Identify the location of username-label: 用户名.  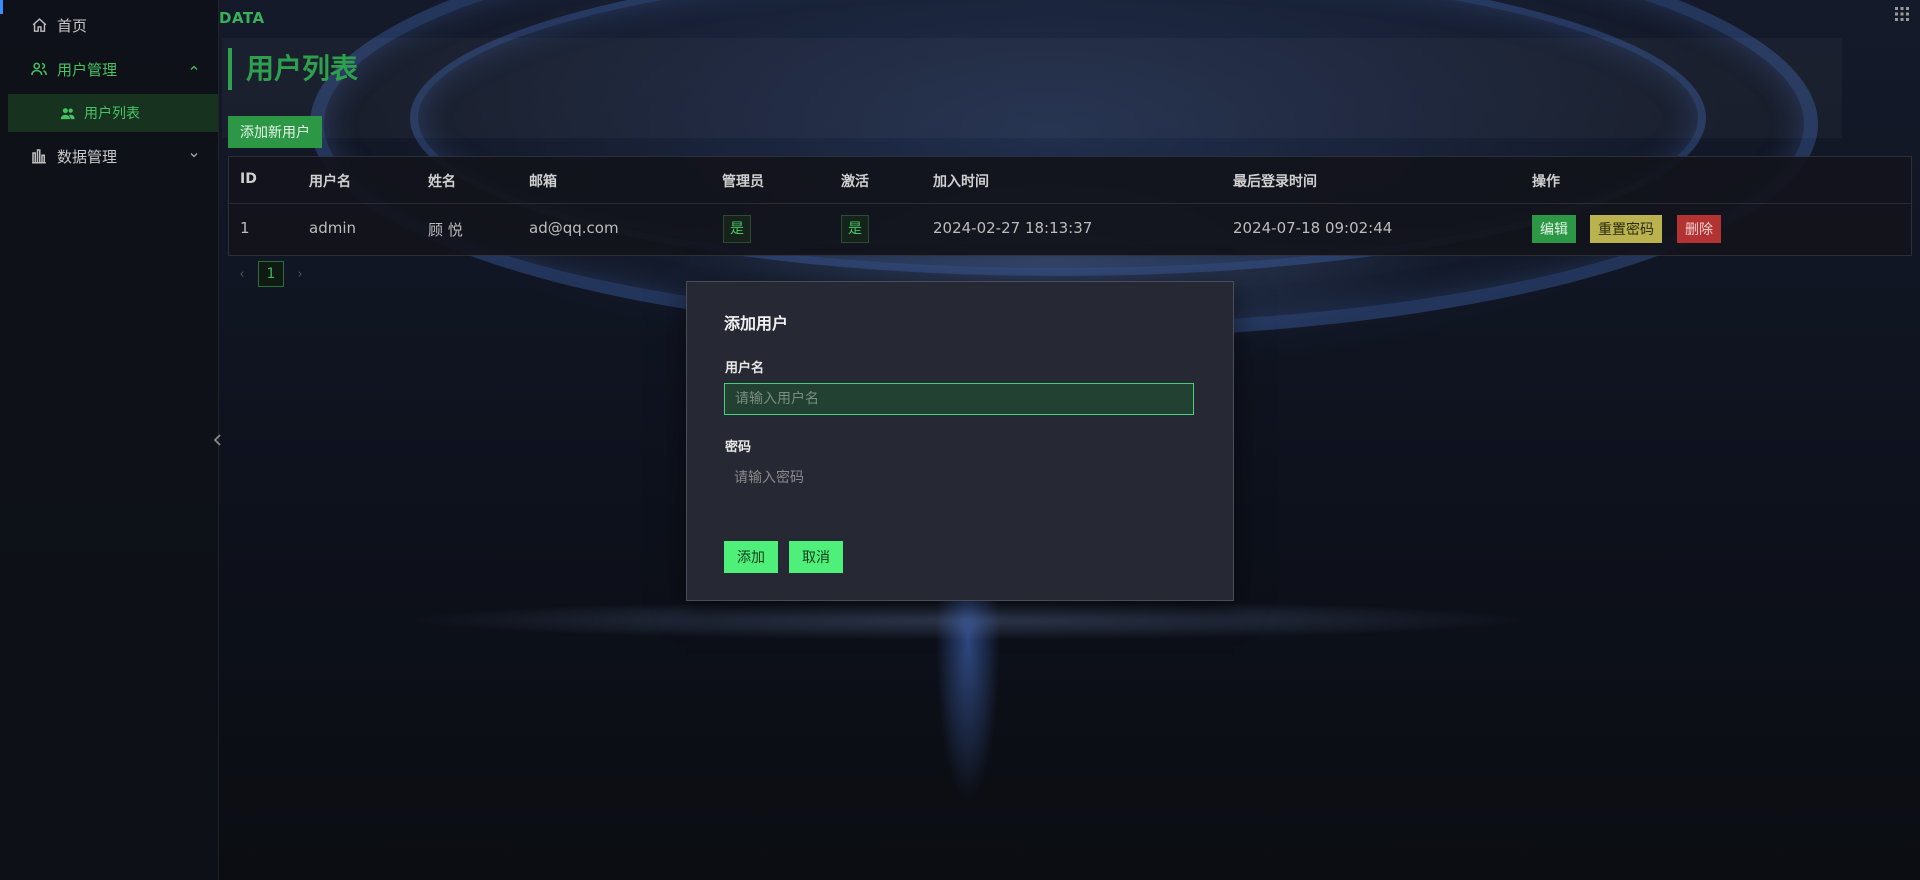
(745, 368).